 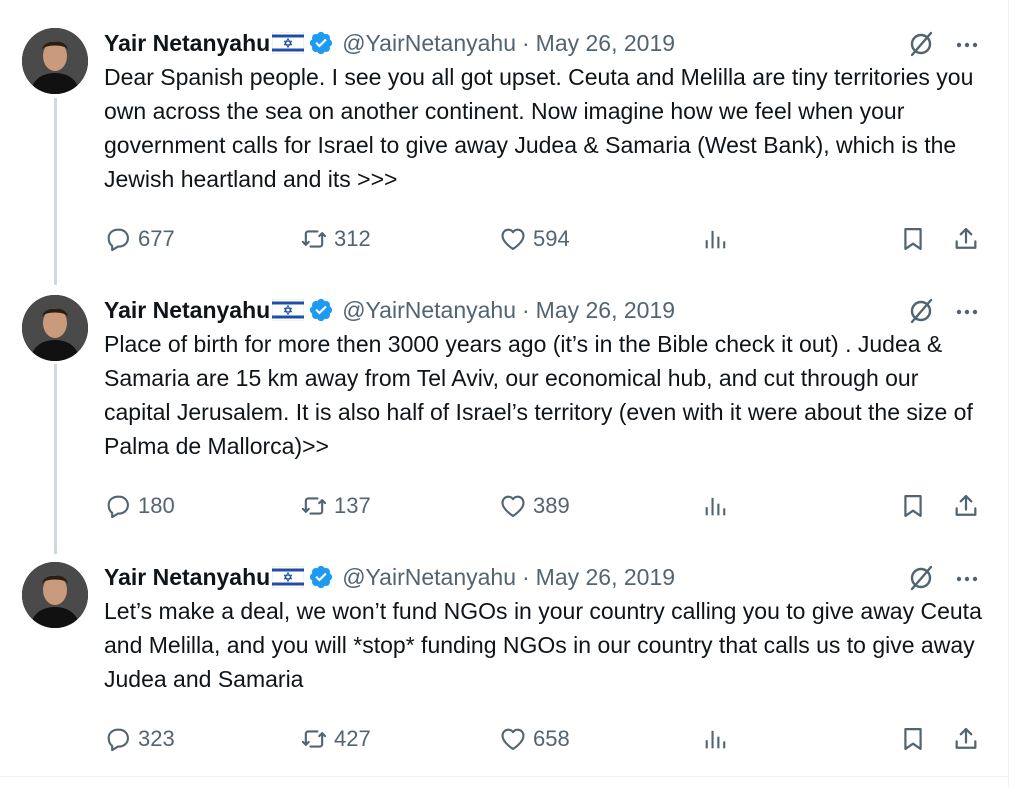 What do you see at coordinates (352, 505) in the screenshot?
I see `repost-count: 137` at bounding box center [352, 505].